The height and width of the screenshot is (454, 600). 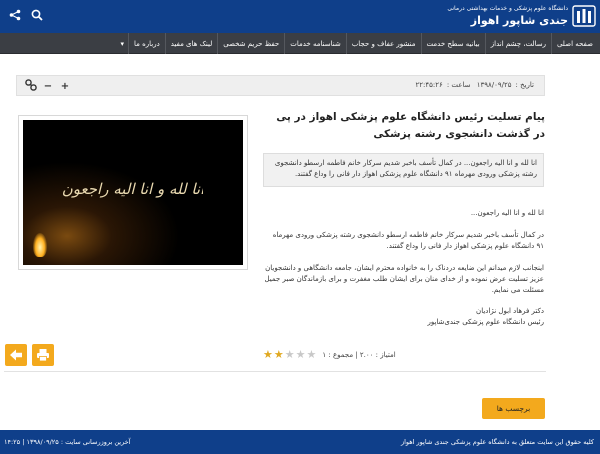 I want to click on time-value: ۲۲:۴۵:۲۶, so click(x=429, y=85).